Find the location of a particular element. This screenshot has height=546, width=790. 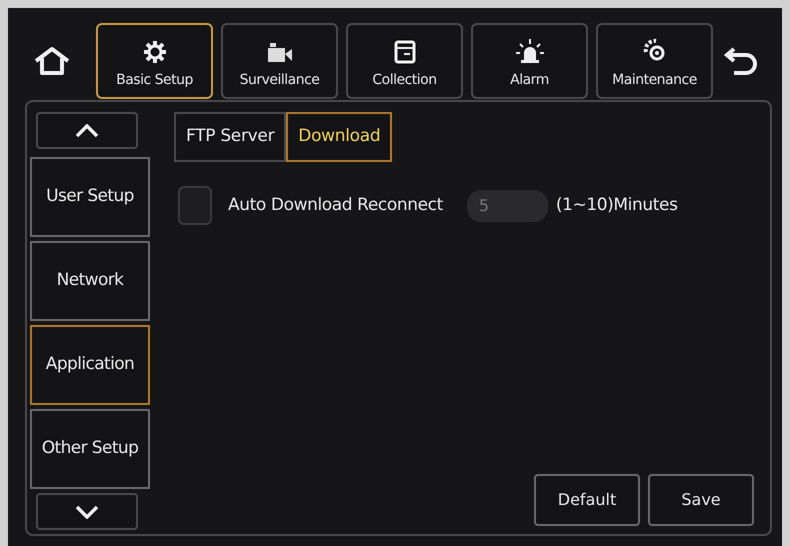

setting-label: Auto Download Reconnect is located at coordinates (335, 205).